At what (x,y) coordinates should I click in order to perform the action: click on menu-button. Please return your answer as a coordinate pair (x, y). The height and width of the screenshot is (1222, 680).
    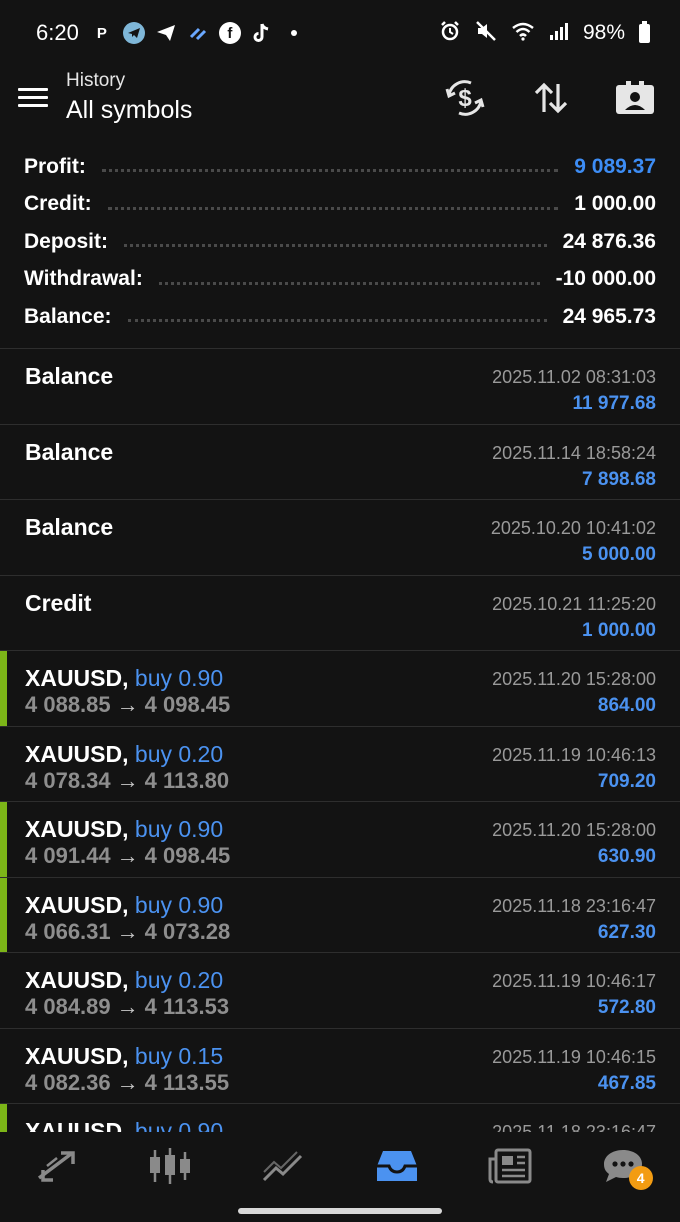
    Looking at the image, I should click on (34, 97).